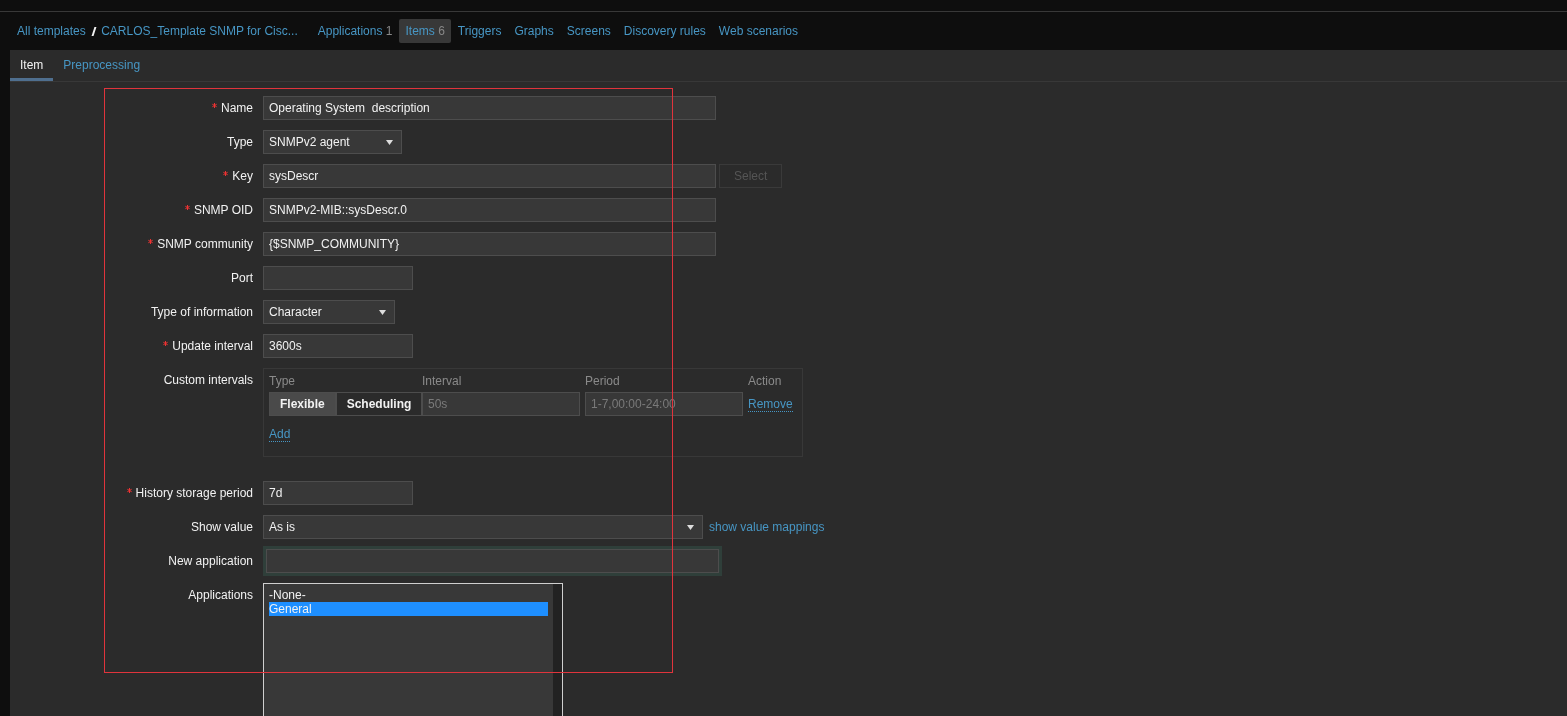  What do you see at coordinates (770, 404) in the screenshot?
I see `remove-link: Remove` at bounding box center [770, 404].